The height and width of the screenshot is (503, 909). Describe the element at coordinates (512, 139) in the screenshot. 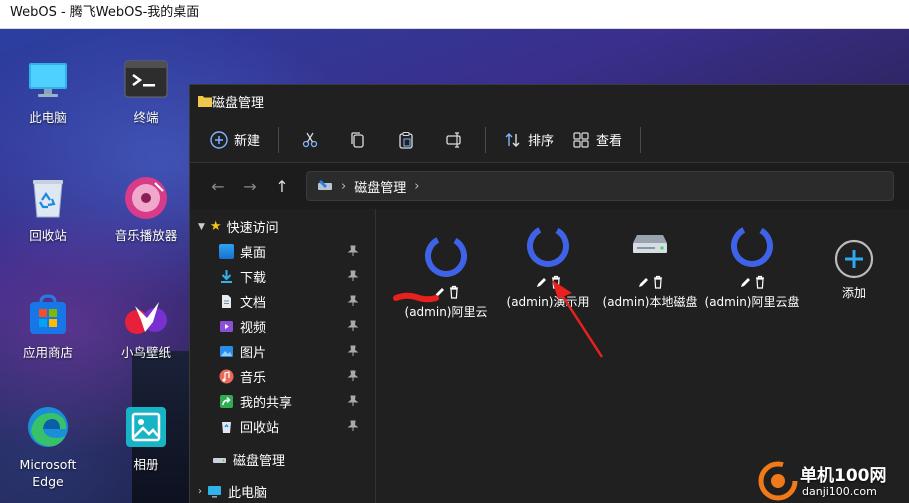

I see `sort-icon` at that location.